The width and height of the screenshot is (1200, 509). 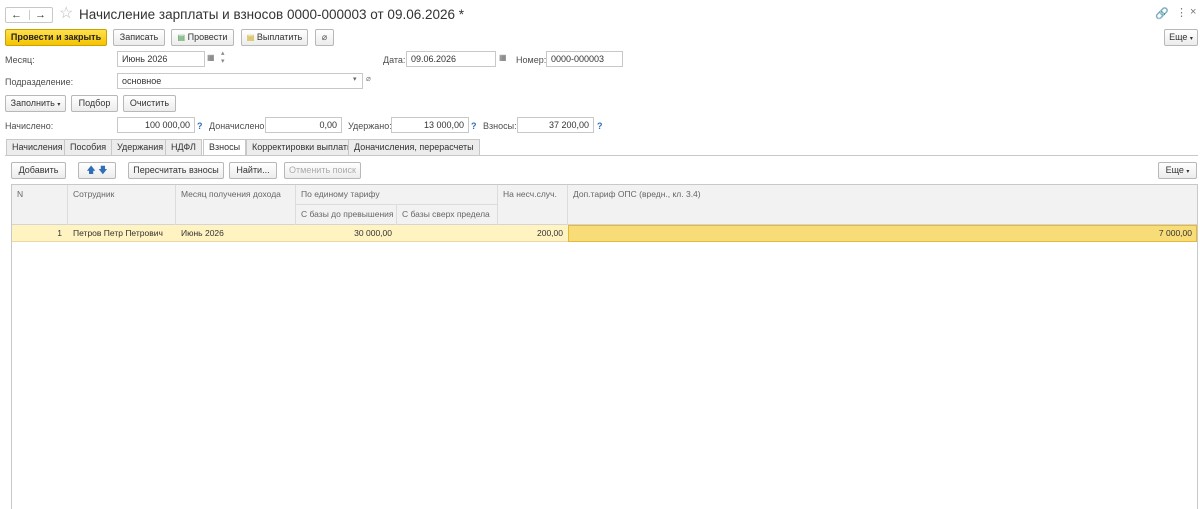 What do you see at coordinates (474, 126) in the screenshot?
I see `withheld-help-icon: ?` at bounding box center [474, 126].